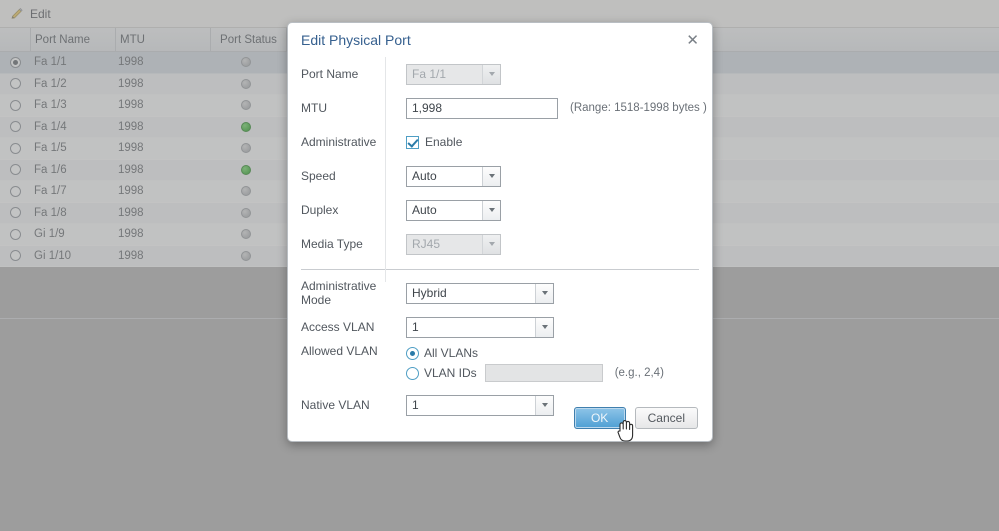 This screenshot has width=999, height=531. What do you see at coordinates (385, 169) in the screenshot?
I see `label-column-rule` at bounding box center [385, 169].